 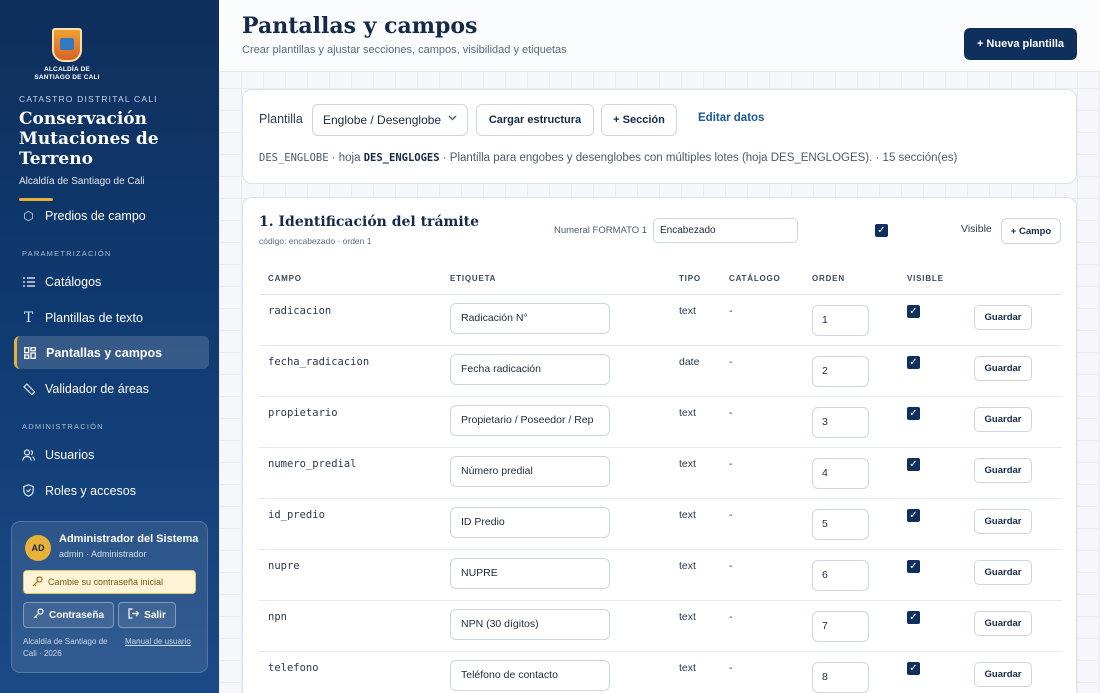 I want to click on order-cell: 5, so click(x=850, y=524).